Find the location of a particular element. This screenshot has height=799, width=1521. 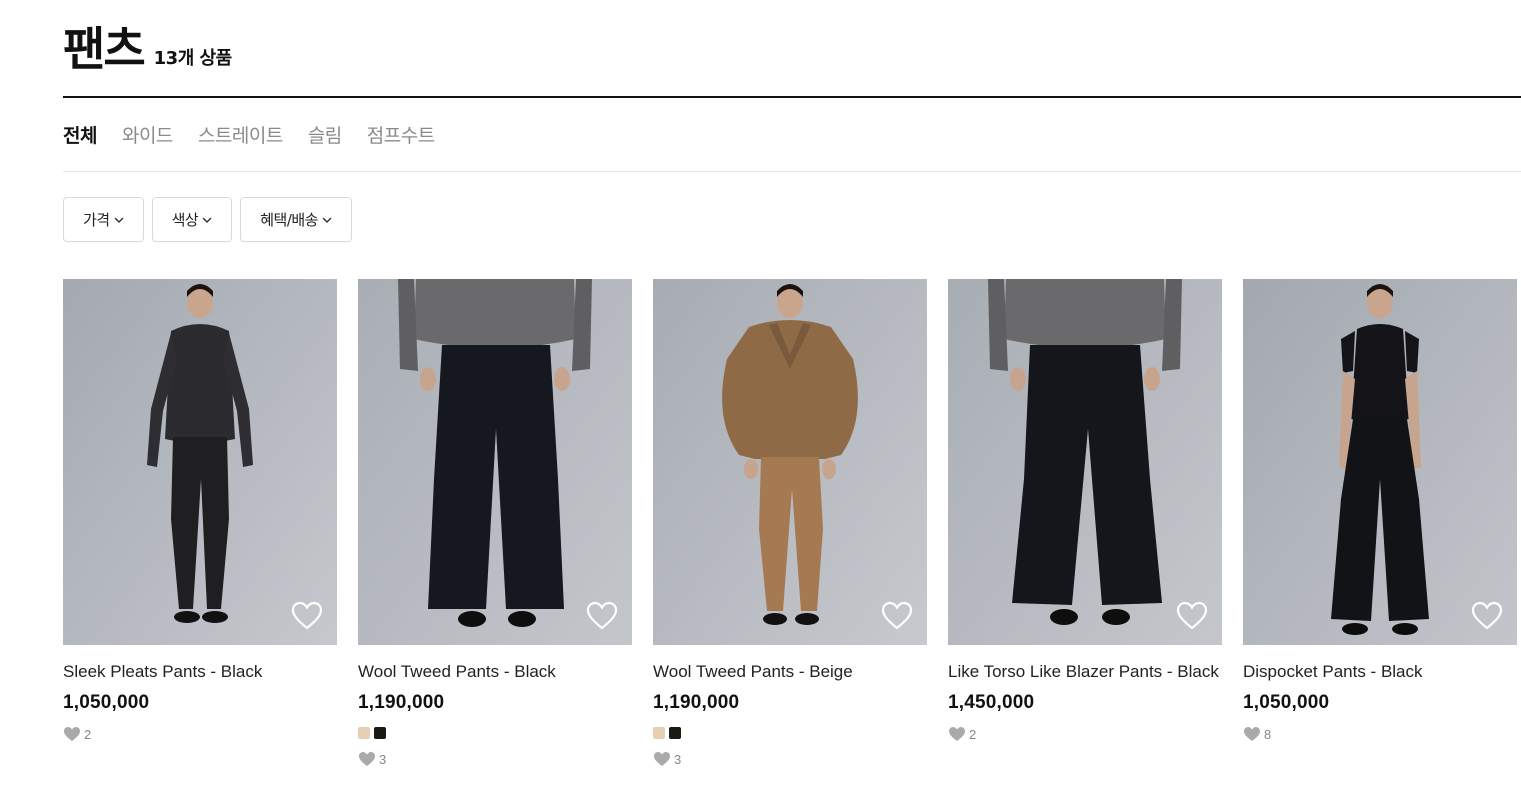

like-count: 8 is located at coordinates (1380, 734).